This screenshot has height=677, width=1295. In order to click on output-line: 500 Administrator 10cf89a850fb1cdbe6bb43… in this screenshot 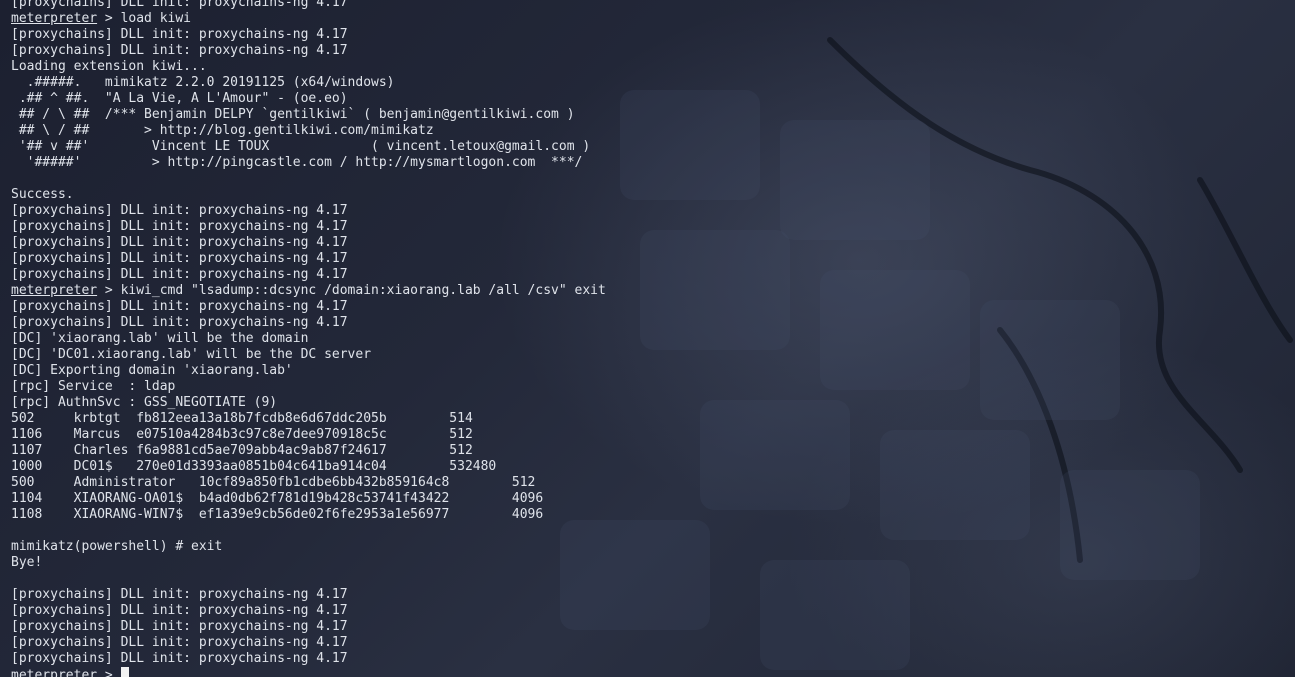, I will do `click(273, 482)`.